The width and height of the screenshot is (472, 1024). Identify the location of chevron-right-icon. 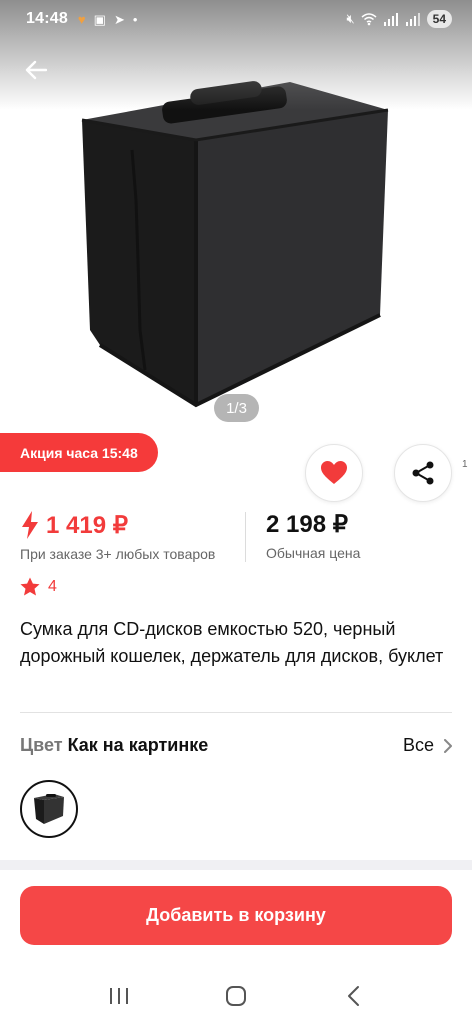
(448, 745).